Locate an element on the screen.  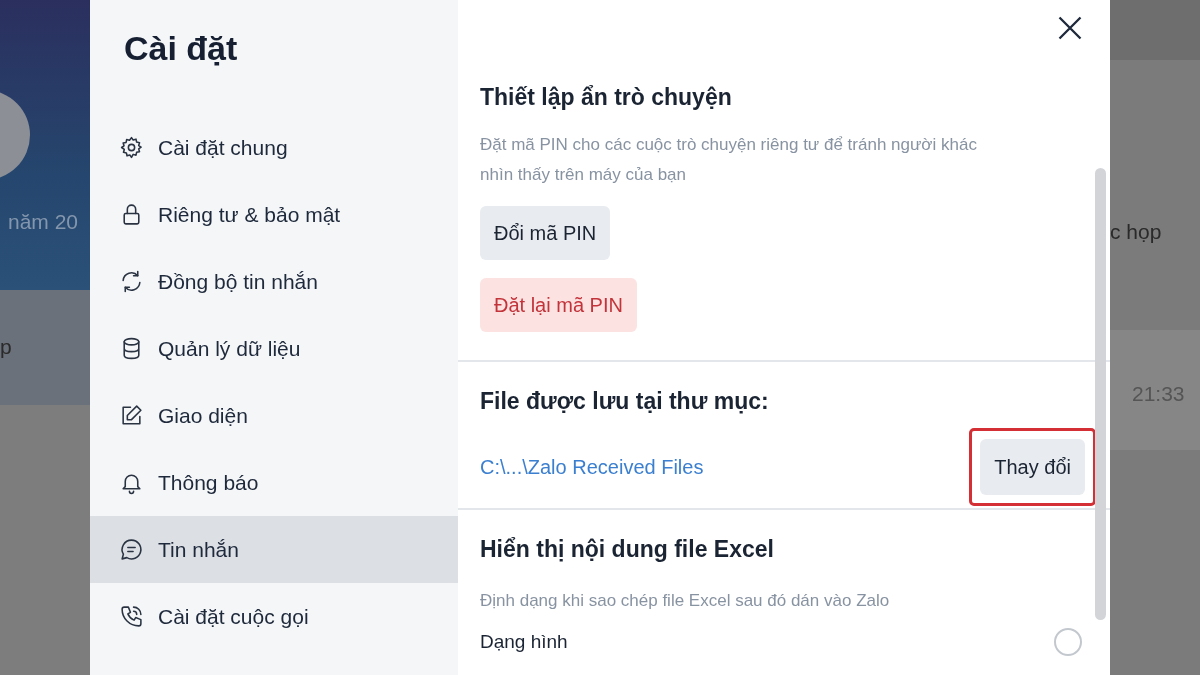
section-description: Định dạng khi sao chép file Excel sau đó dán vào Zalo is located at coordinates (685, 601).